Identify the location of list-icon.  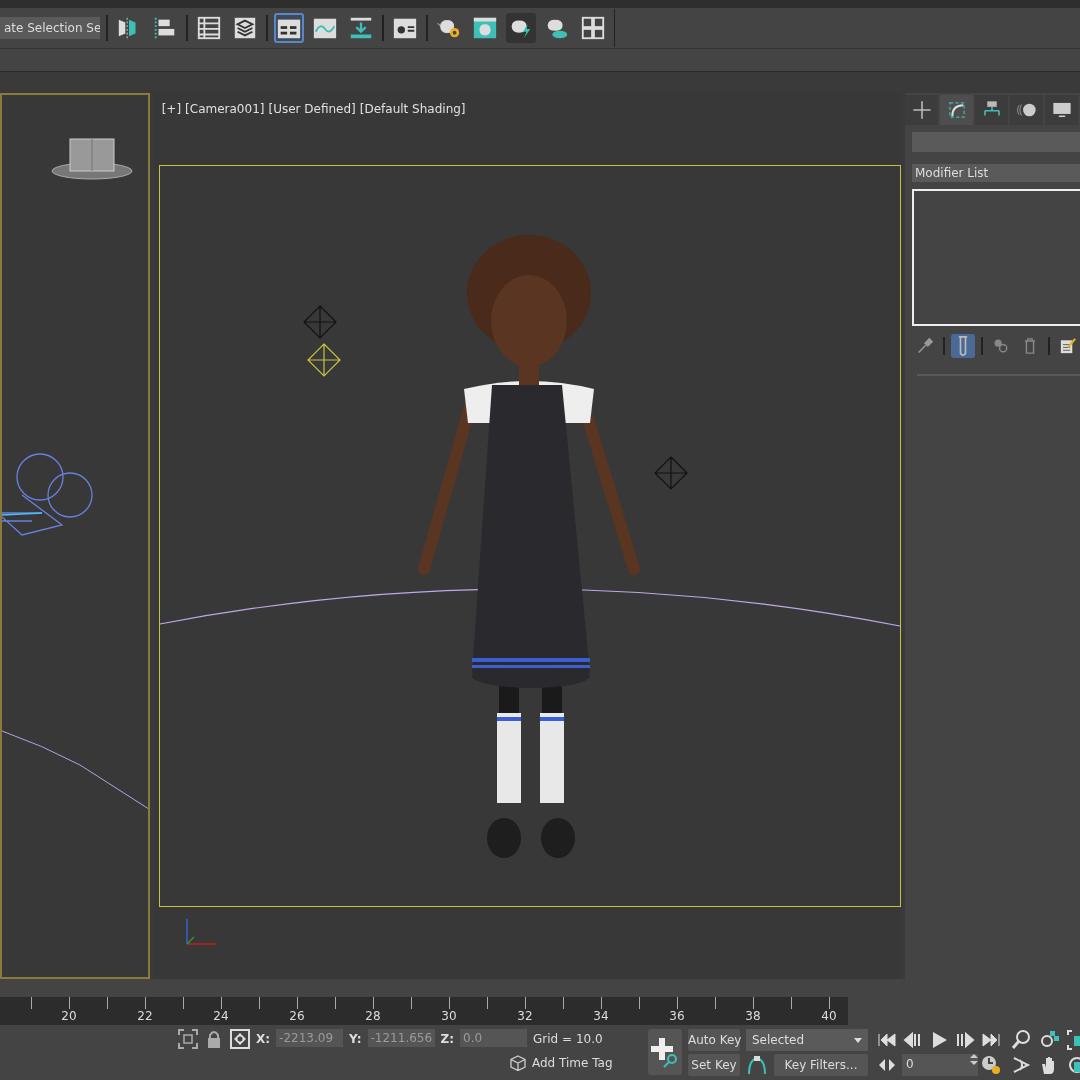
(209, 28).